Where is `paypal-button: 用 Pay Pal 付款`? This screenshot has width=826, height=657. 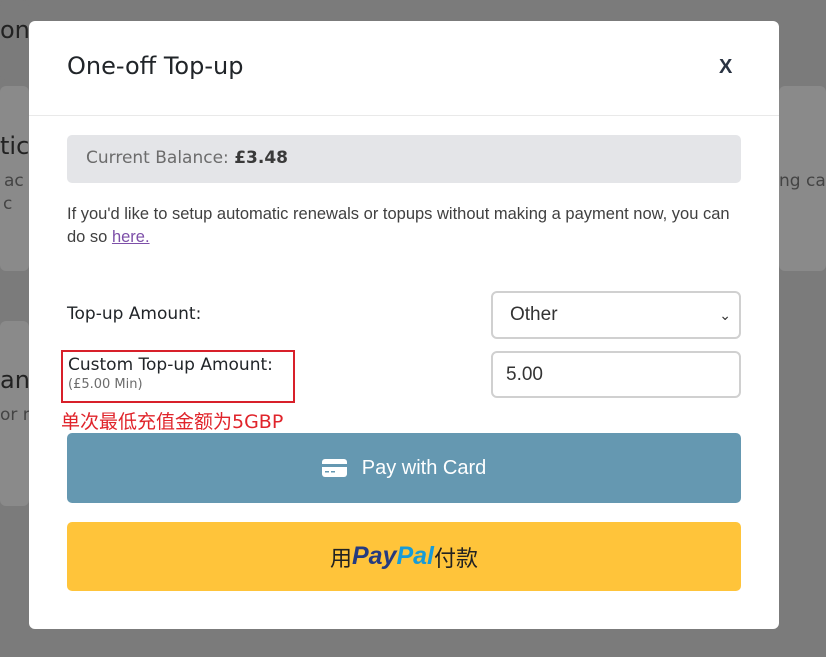 paypal-button: 用 Pay Pal 付款 is located at coordinates (404, 556).